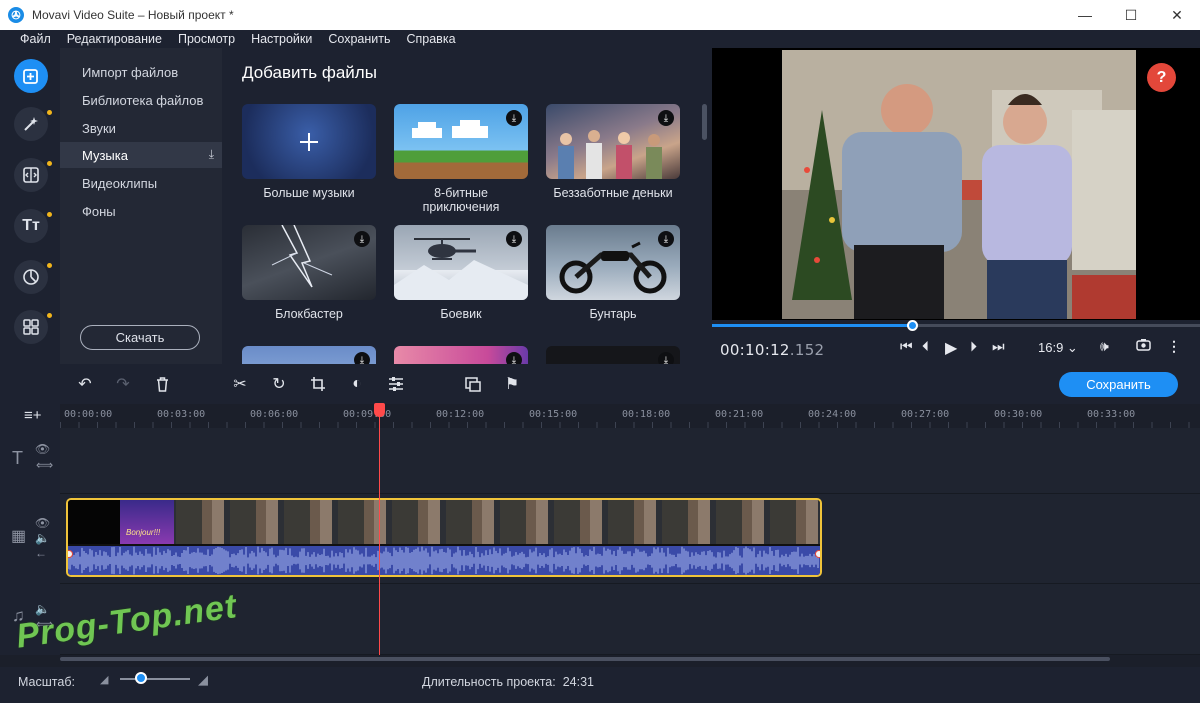  Describe the element at coordinates (31, 124) in the screenshot. I see `magic-wand-icon` at that location.